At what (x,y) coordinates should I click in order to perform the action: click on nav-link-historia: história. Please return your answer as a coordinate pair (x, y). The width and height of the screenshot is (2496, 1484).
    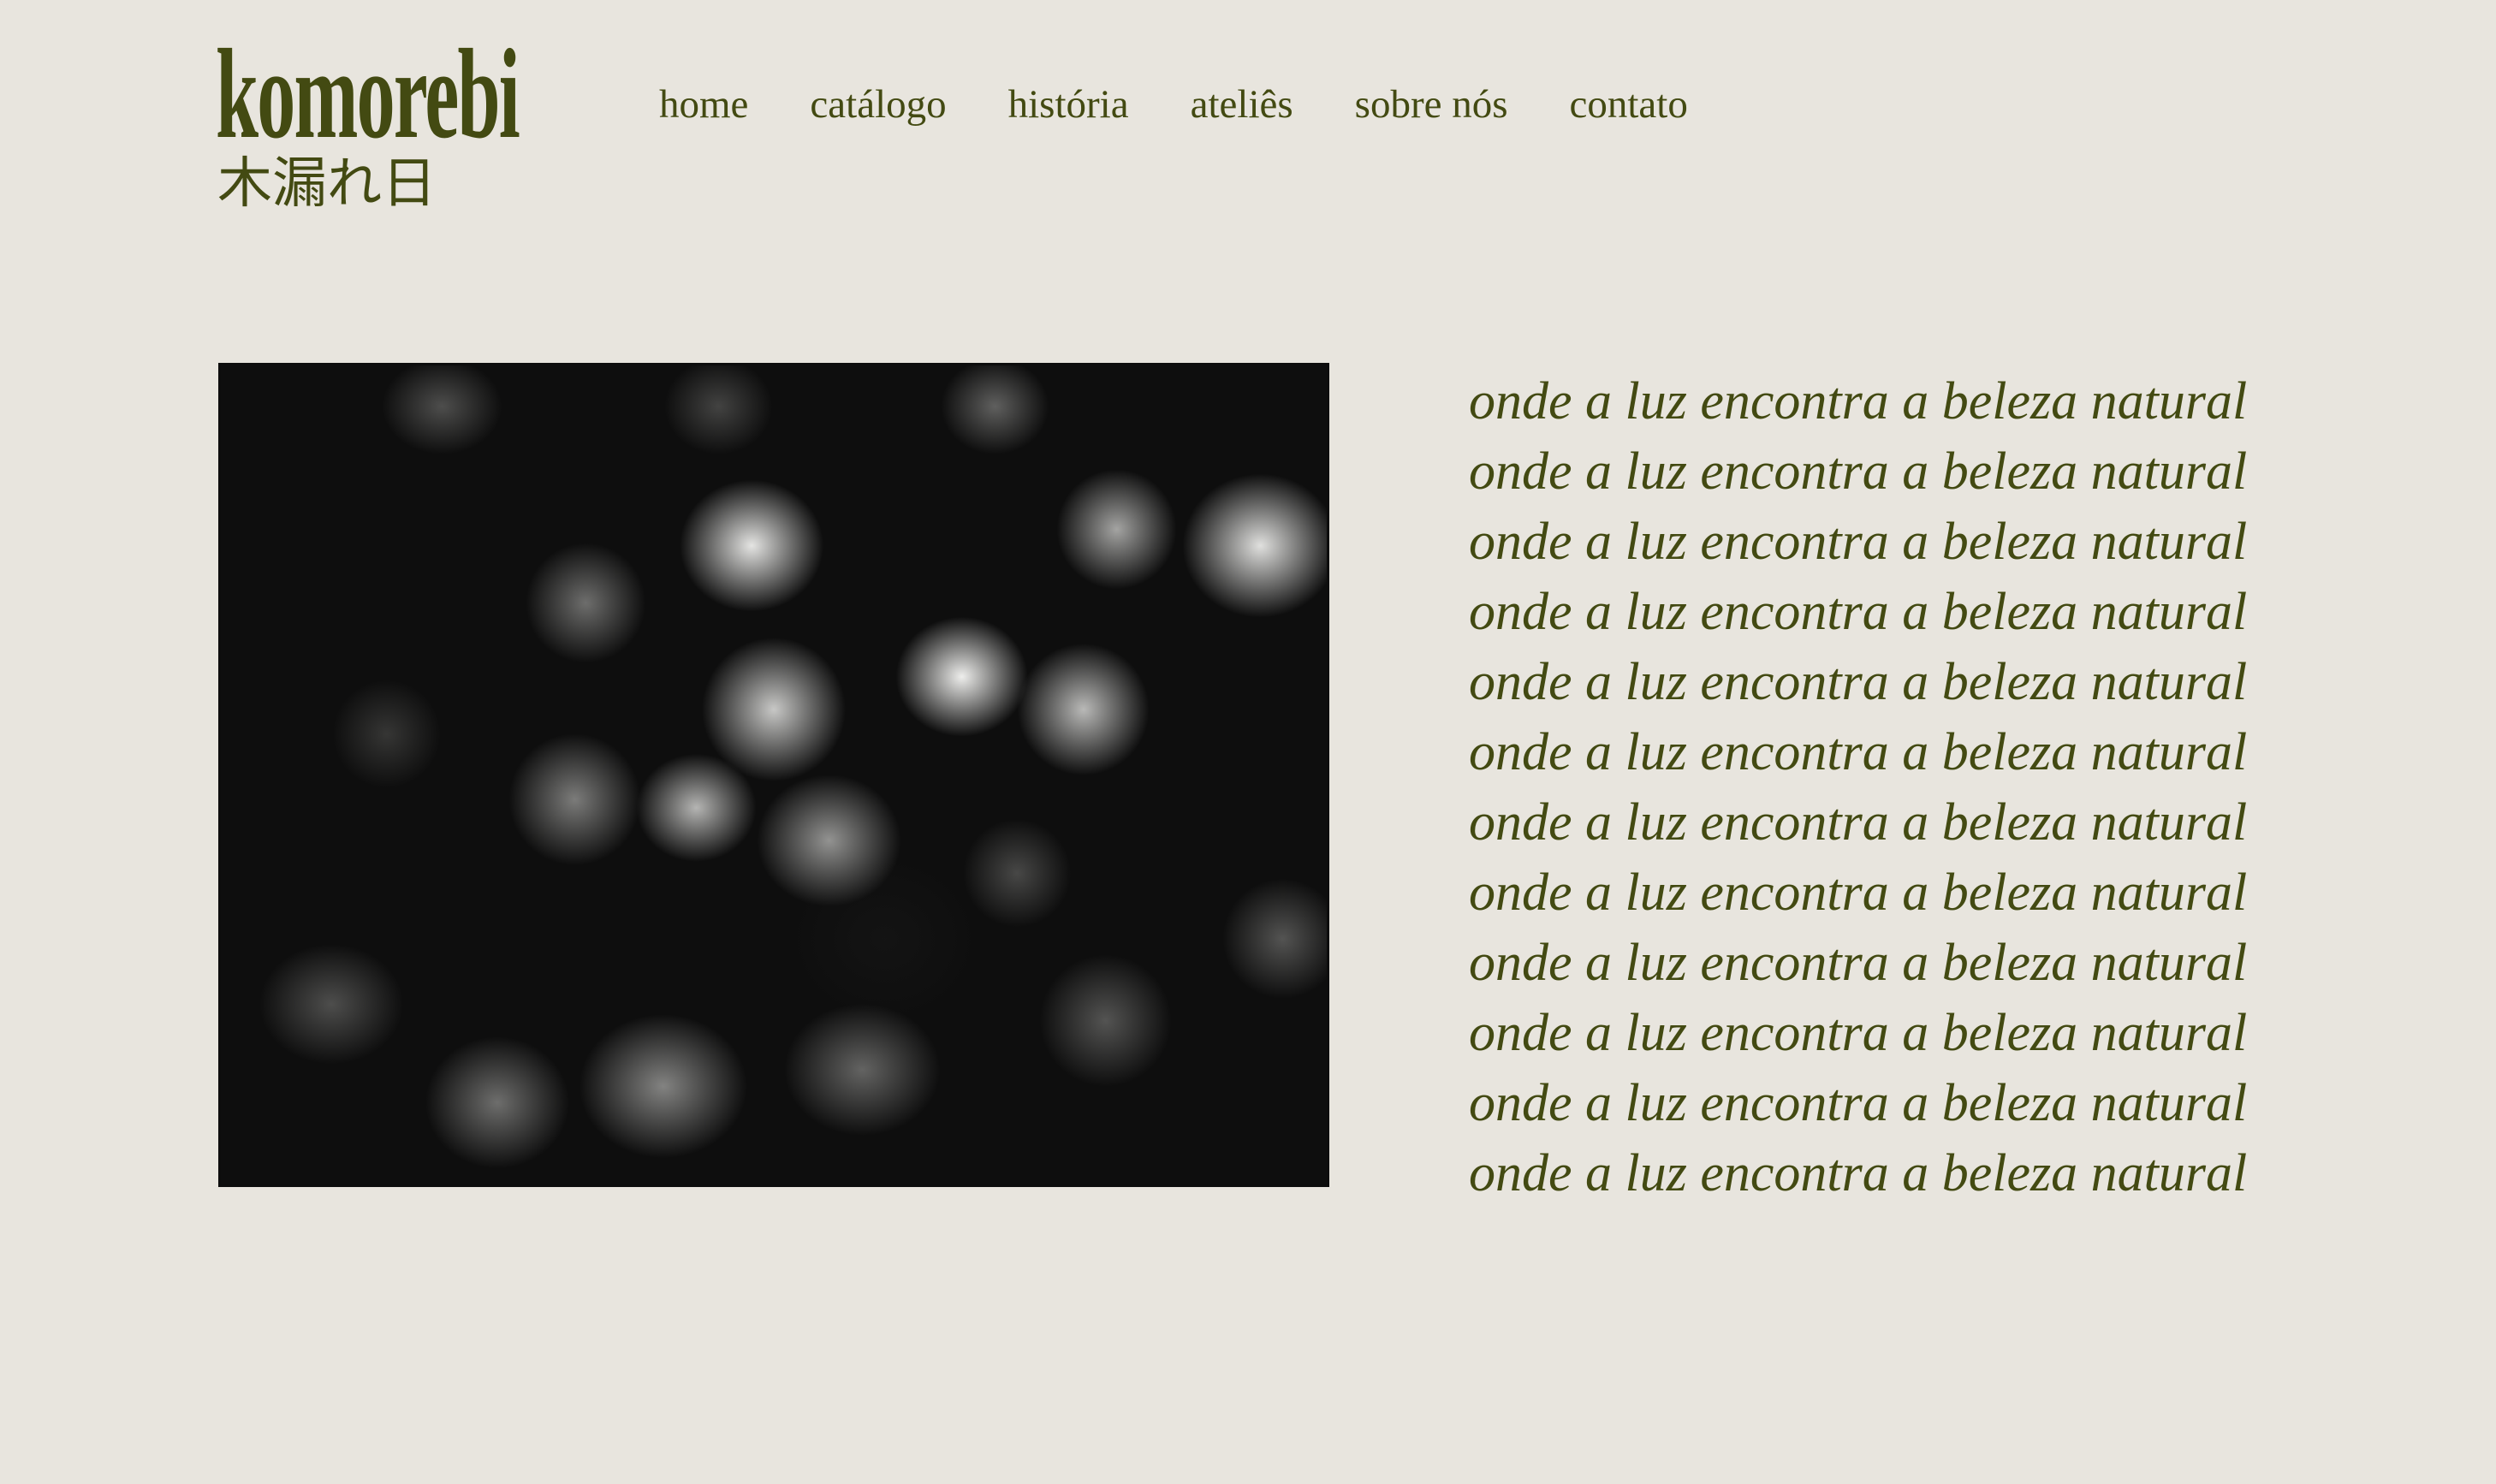
    Looking at the image, I should click on (1068, 105).